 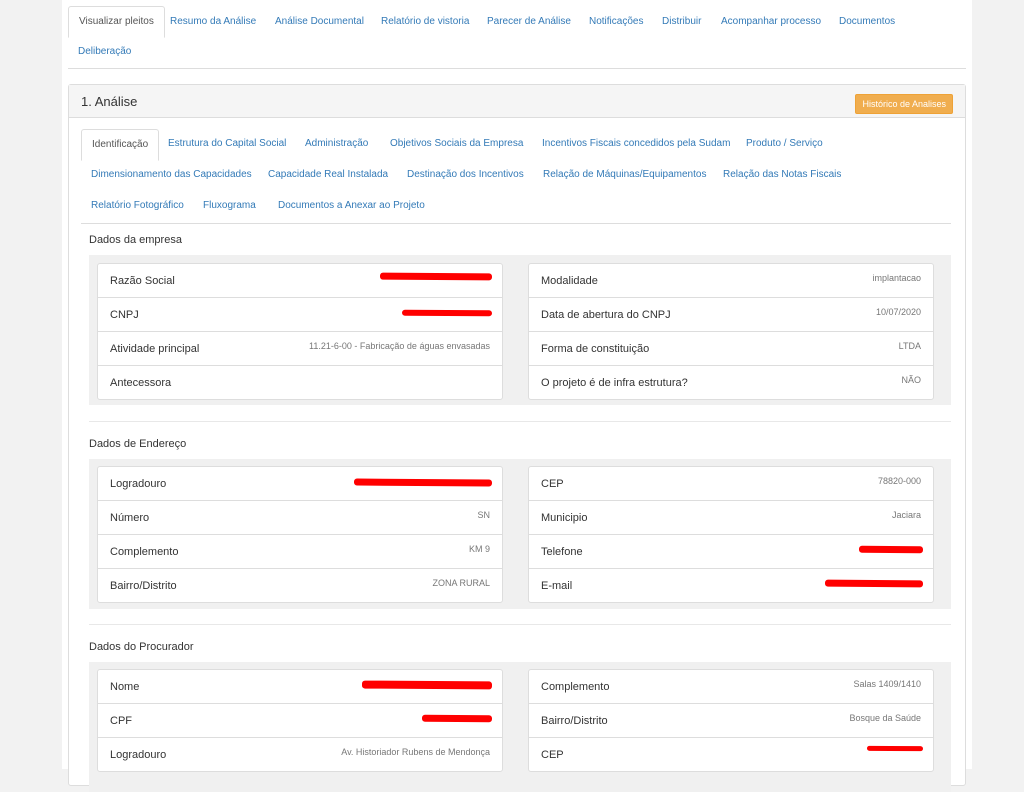 I want to click on row-cpf: CPF, so click(x=300, y=721).